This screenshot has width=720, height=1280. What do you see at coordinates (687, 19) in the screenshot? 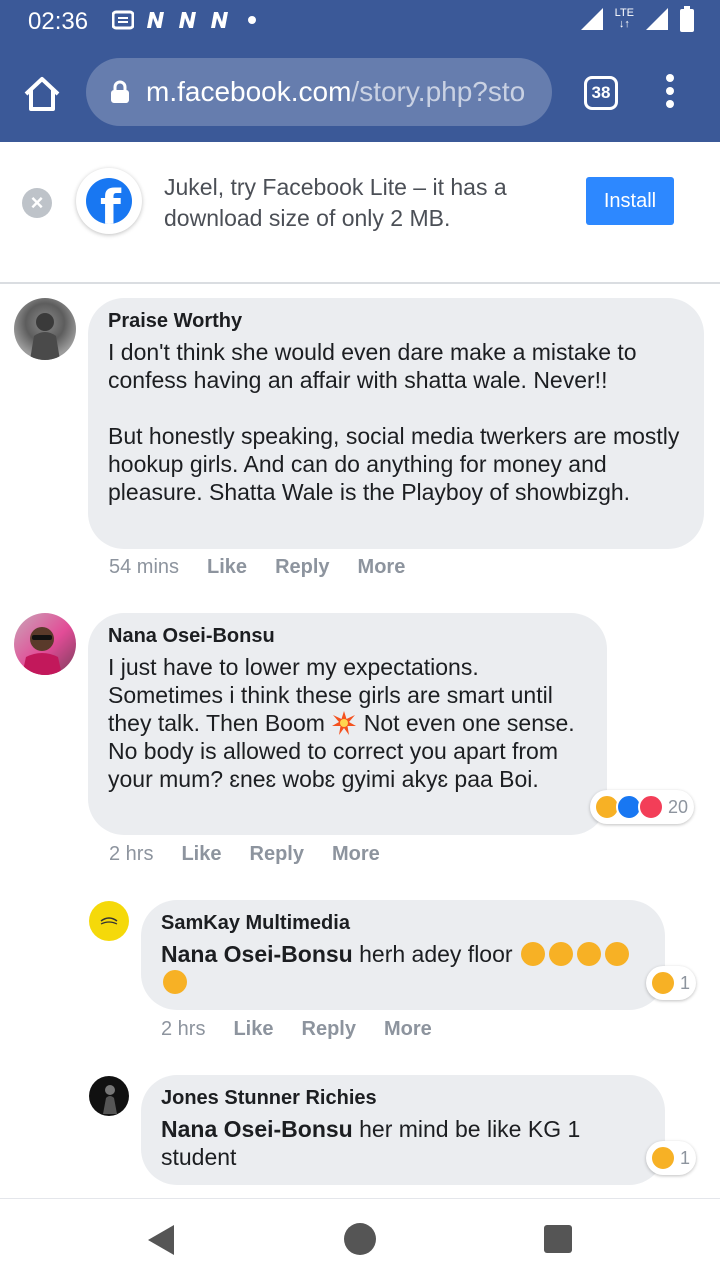
I see `battery-icon` at bounding box center [687, 19].